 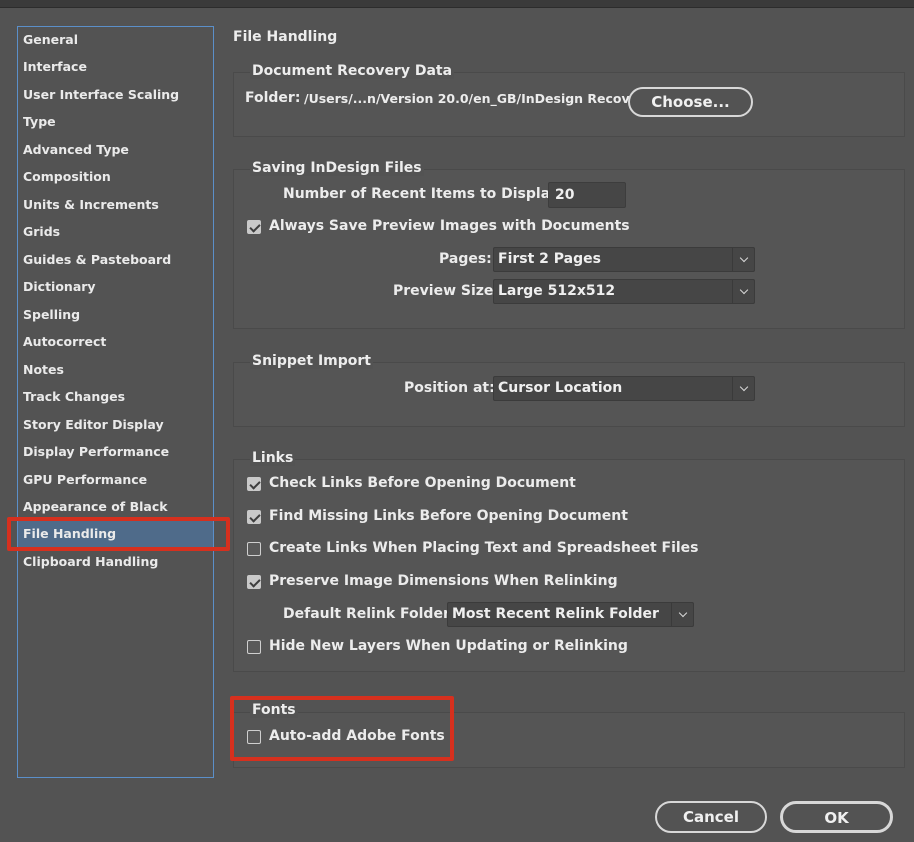 I want to click on sidebar-item-clipboard-handling: Clipboard Handling, so click(x=115, y=562).